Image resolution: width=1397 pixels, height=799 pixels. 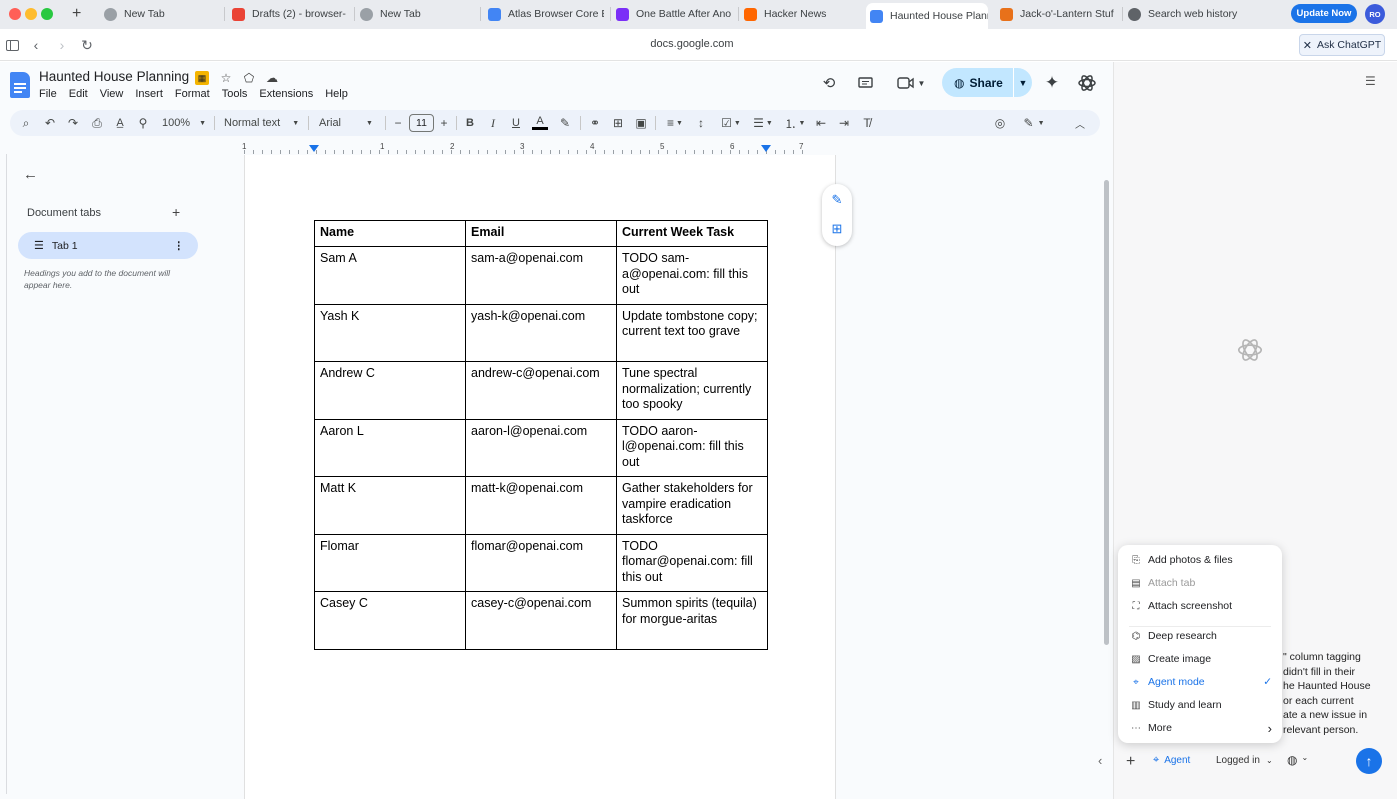 What do you see at coordinates (1201, 728) in the screenshot?
I see `menu-item-more: ⋯ More ›` at bounding box center [1201, 728].